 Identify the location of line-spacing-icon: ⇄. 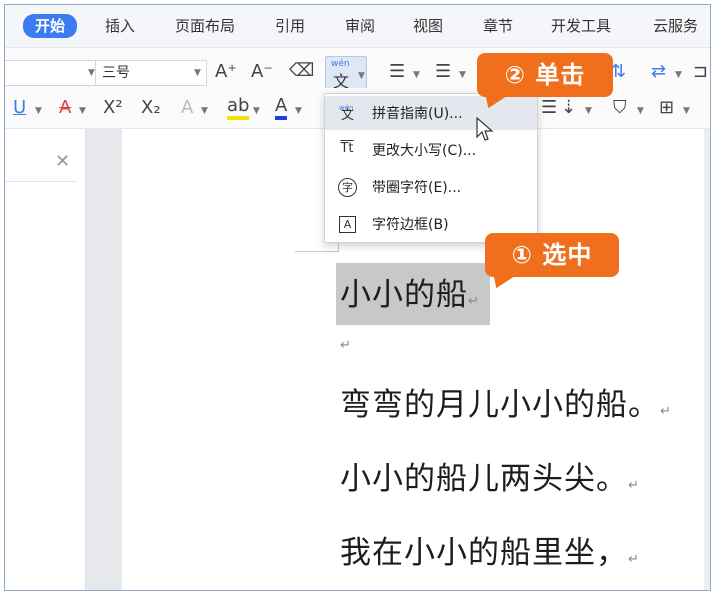
(658, 72).